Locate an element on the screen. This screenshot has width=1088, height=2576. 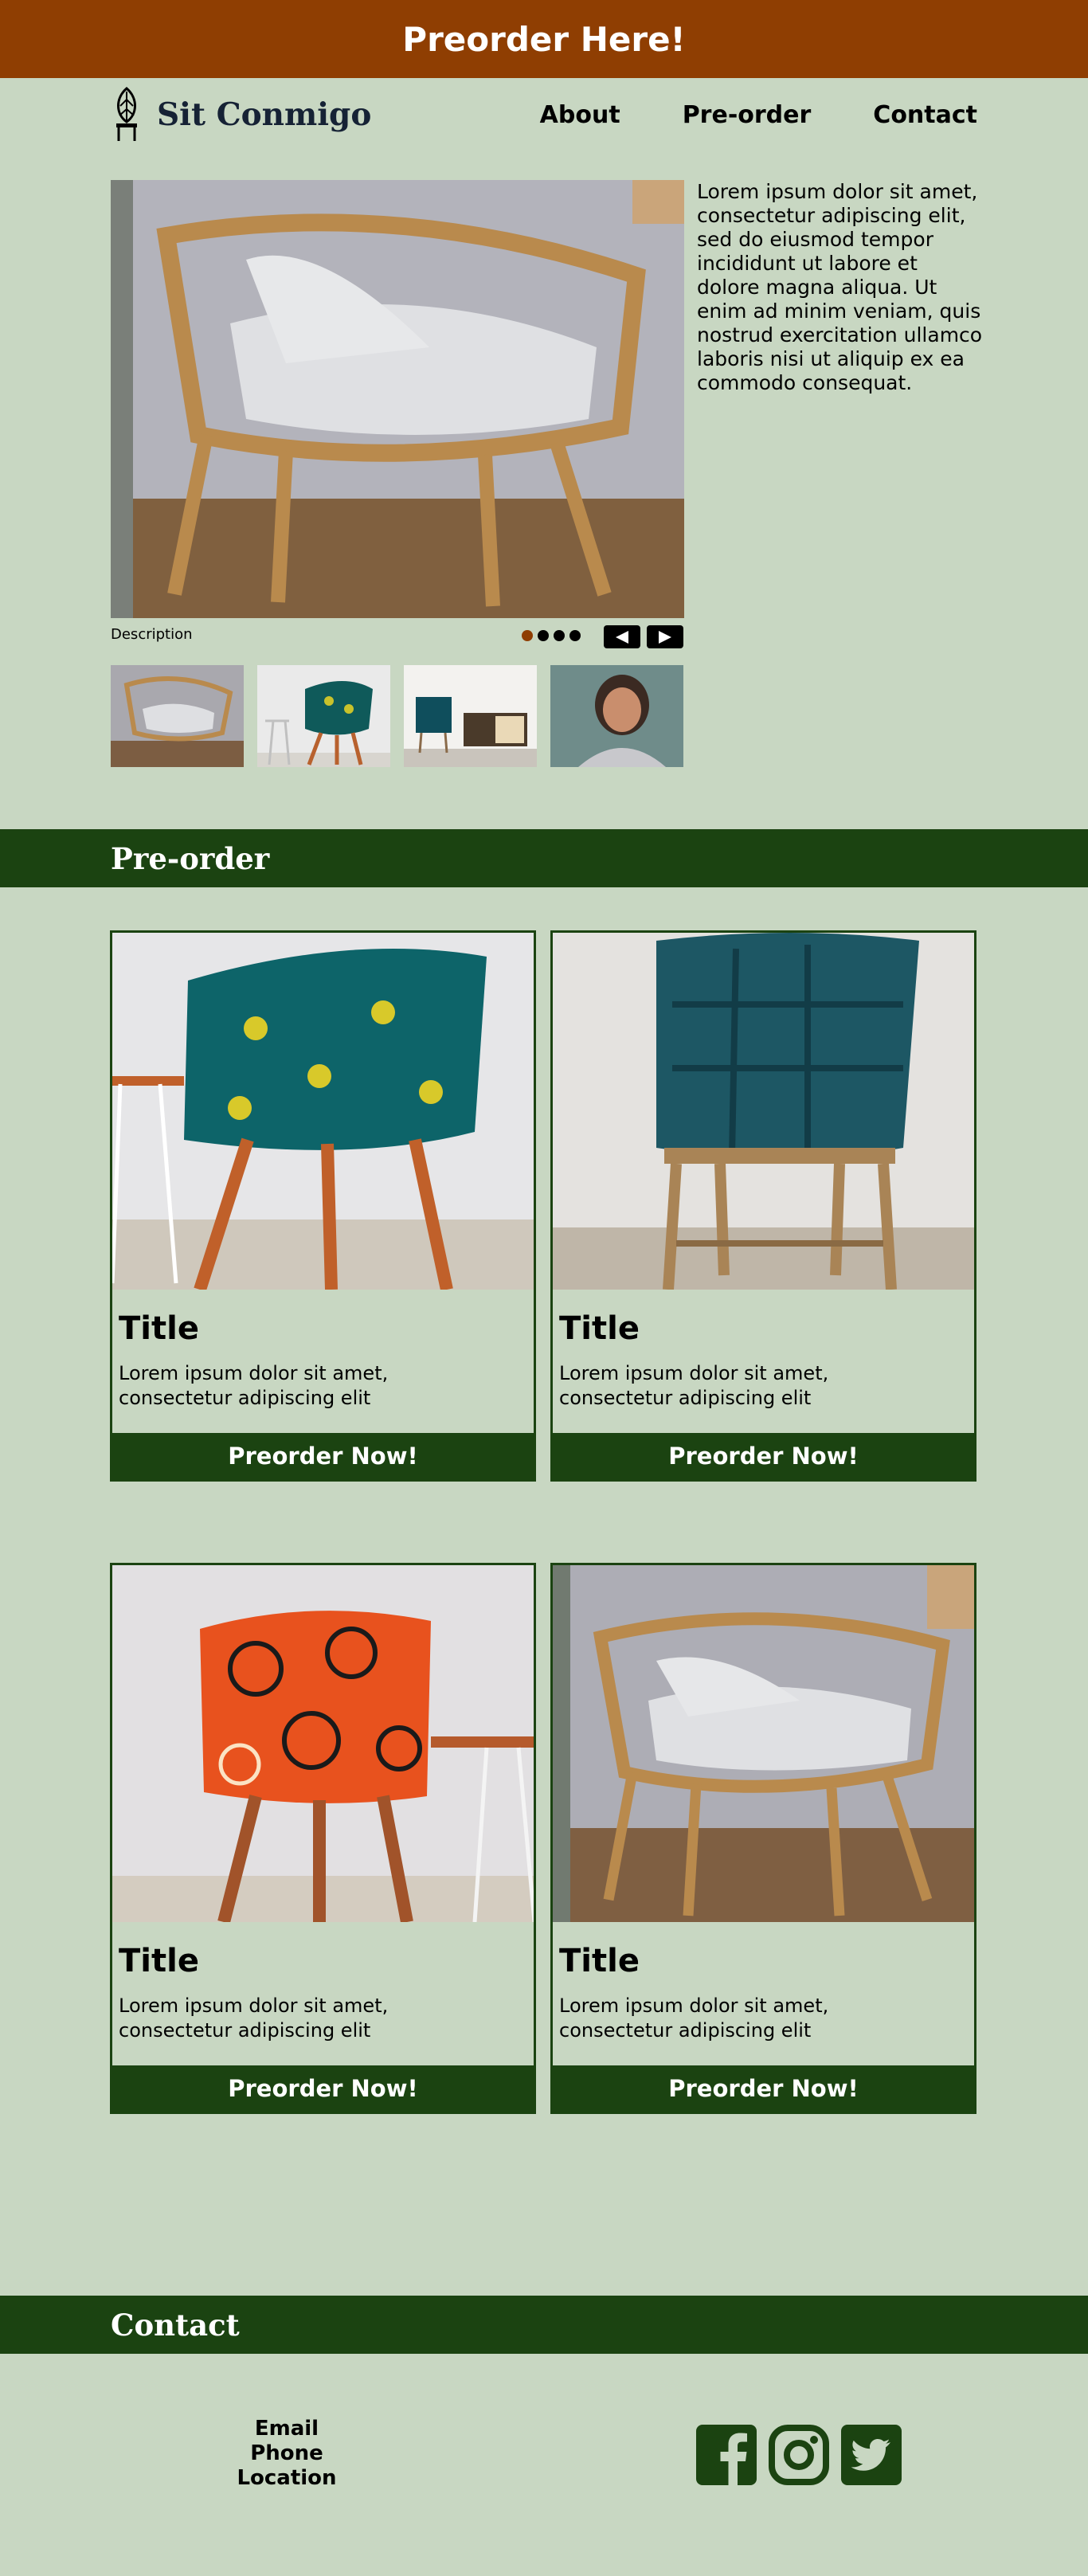
instagram-icon is located at coordinates (799, 2455).